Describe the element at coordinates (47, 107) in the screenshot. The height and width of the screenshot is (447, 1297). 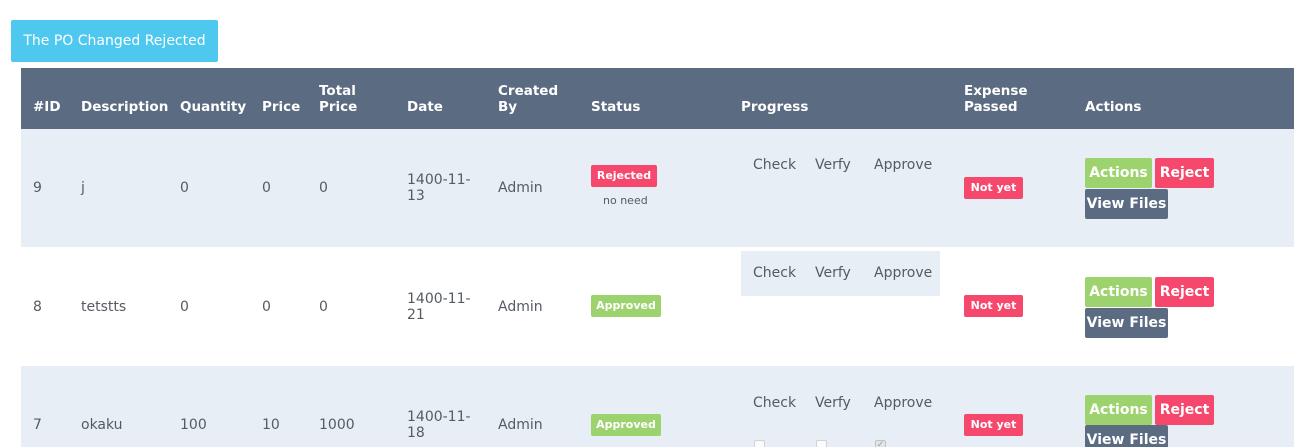
I see `header-id: #ID` at that location.